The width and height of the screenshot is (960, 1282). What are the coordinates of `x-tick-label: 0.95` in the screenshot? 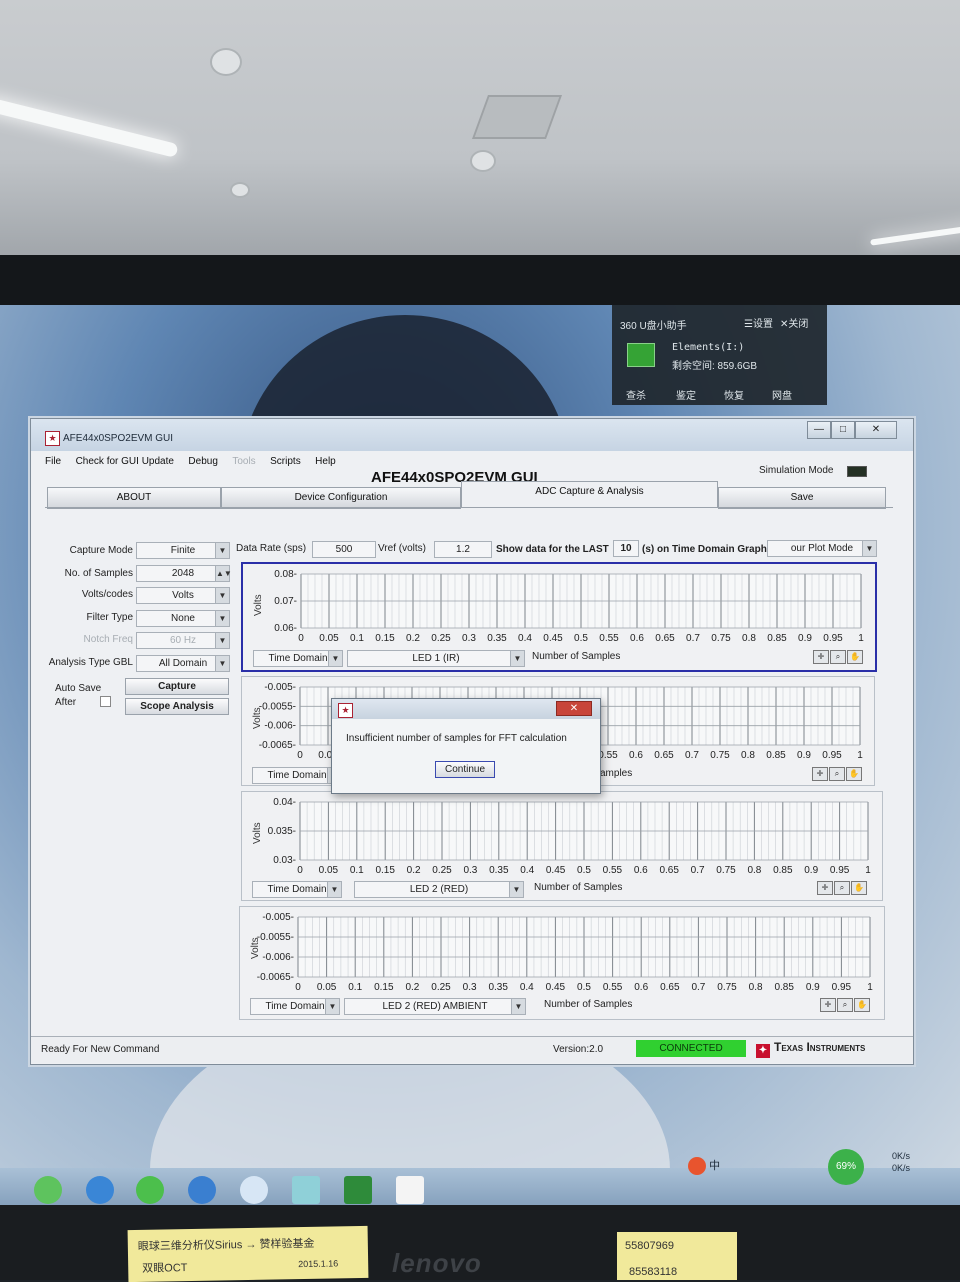 It's located at (840, 870).